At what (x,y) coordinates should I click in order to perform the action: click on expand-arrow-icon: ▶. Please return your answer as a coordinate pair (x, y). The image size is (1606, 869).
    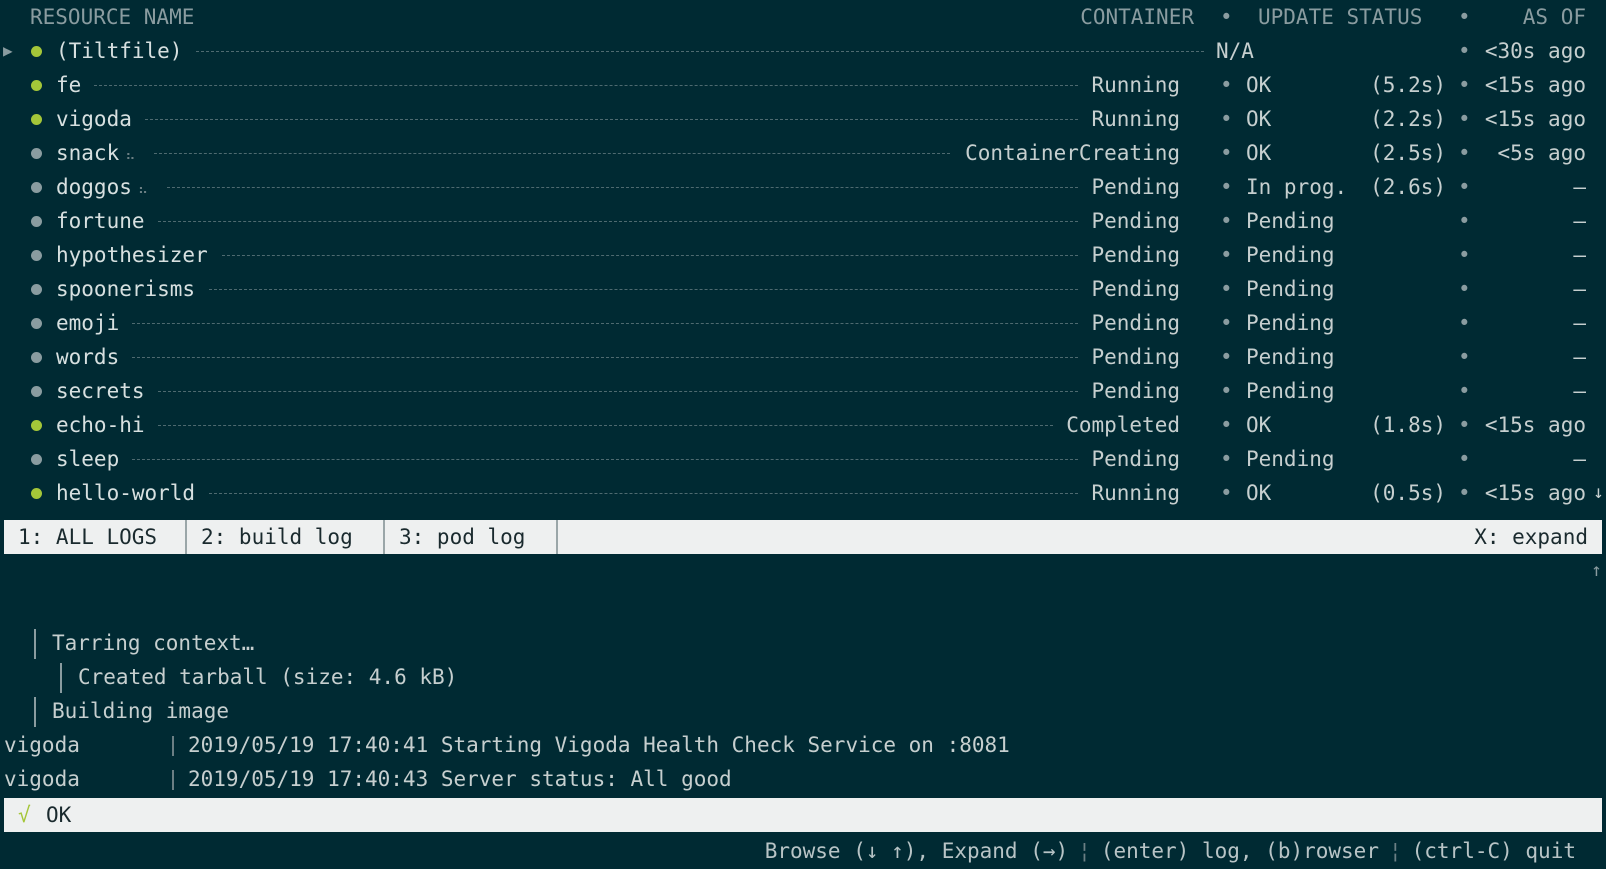
    Looking at the image, I should click on (8, 51).